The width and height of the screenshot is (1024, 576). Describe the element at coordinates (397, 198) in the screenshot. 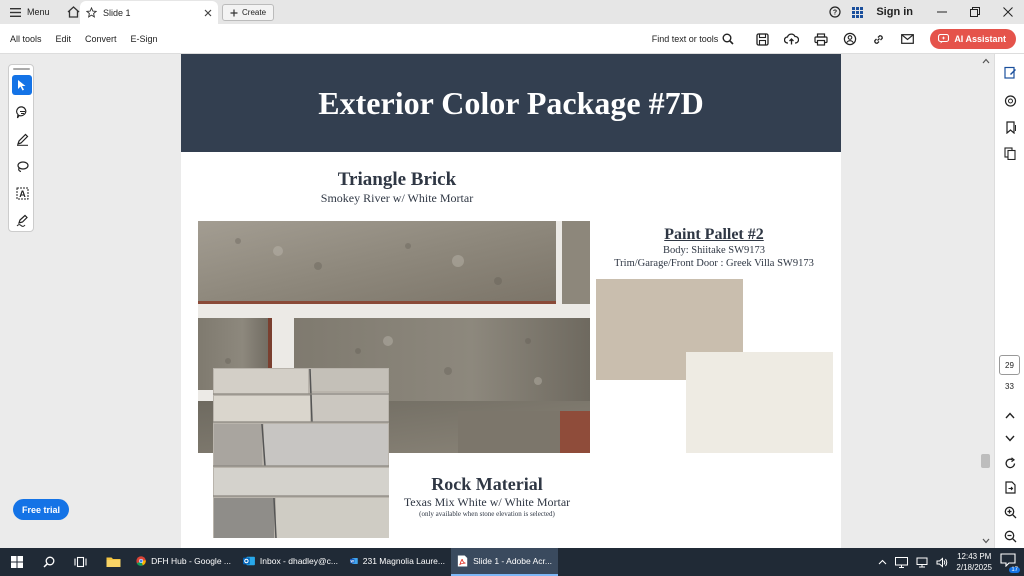

I see `brick-subtitle: Smokey River w/ White Mortar` at that location.